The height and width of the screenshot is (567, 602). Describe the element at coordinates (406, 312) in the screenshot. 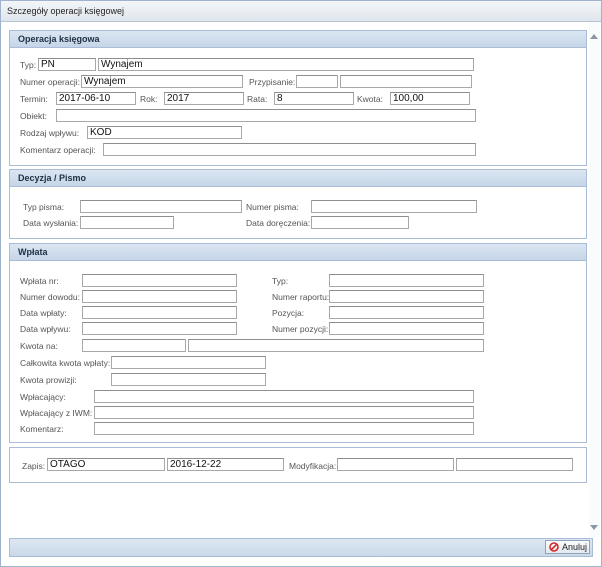

I see `pozycja-field` at that location.